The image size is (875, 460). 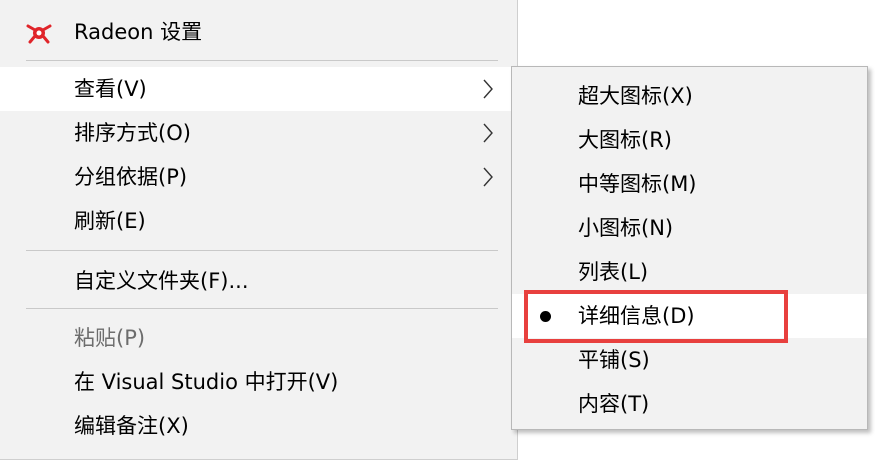 I want to click on annotation-highlight-box, so click(x=656, y=316).